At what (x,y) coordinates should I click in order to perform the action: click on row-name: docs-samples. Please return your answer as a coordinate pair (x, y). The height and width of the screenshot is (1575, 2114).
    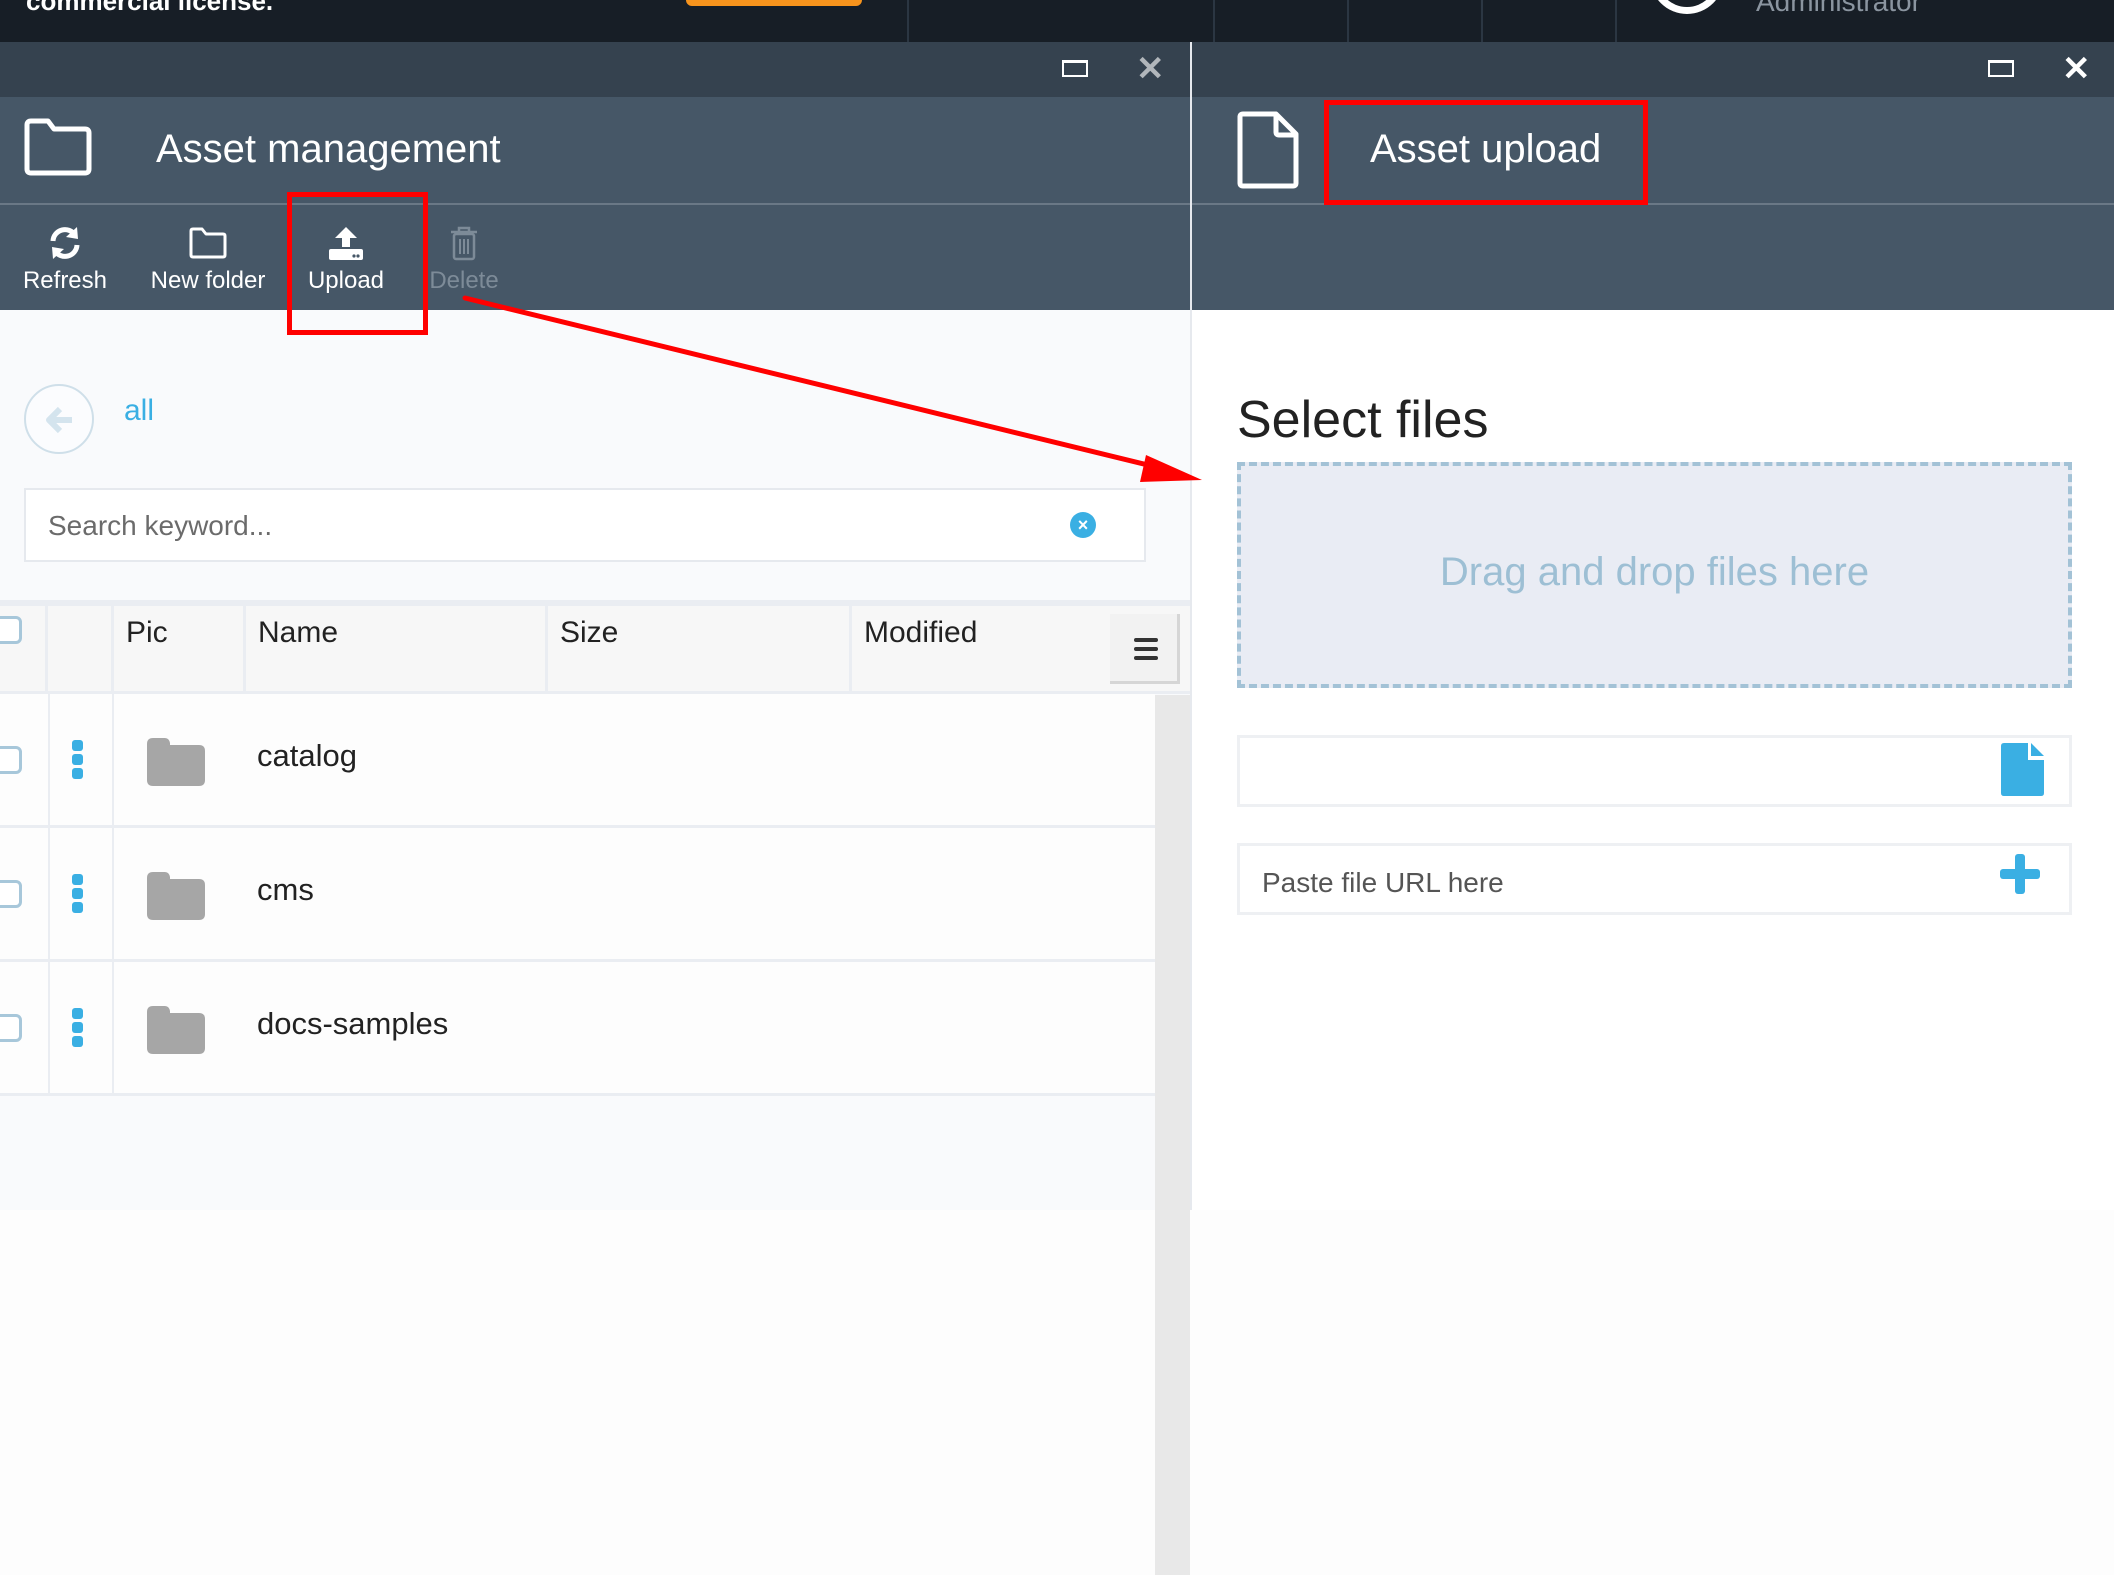
    Looking at the image, I should click on (353, 1023).